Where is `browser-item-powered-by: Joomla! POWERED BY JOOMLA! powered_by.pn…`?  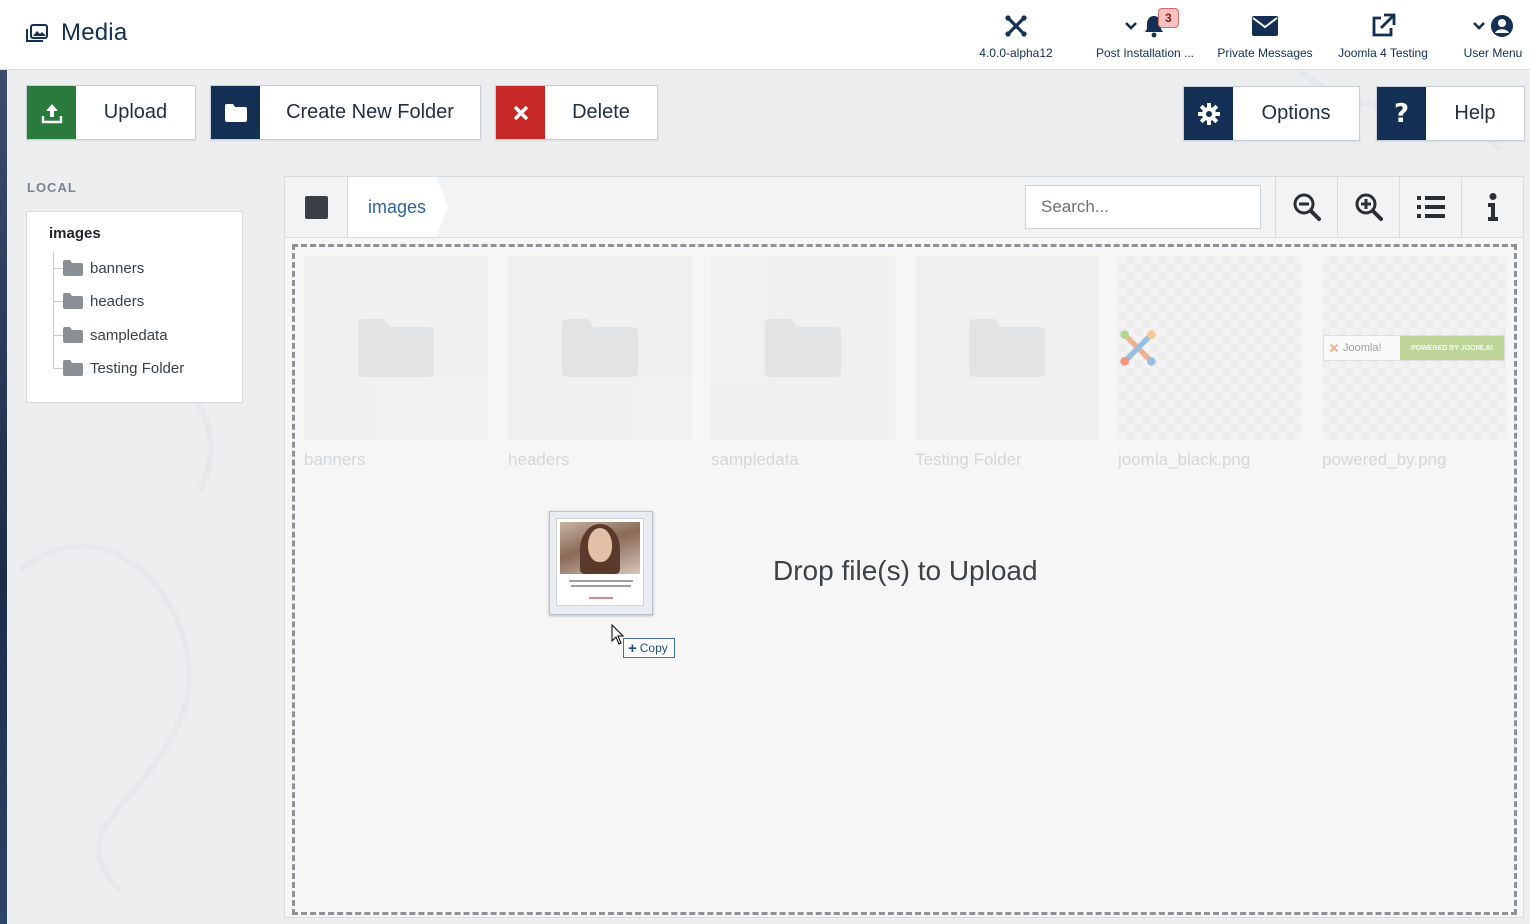 browser-item-powered-by: Joomla! POWERED BY JOOMLA! powered_by.pn… is located at coordinates (1414, 363).